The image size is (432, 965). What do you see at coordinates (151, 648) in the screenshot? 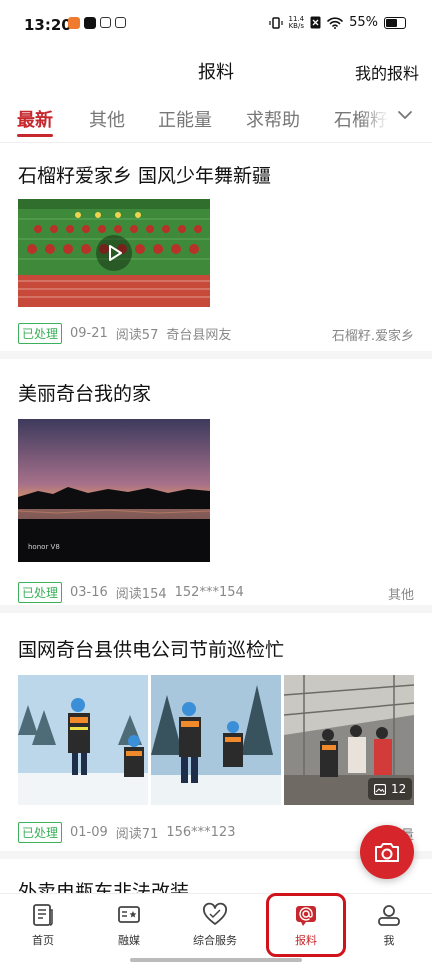
I see `post-title: 国网奇台县供电公司节前巡检忙` at bounding box center [151, 648].